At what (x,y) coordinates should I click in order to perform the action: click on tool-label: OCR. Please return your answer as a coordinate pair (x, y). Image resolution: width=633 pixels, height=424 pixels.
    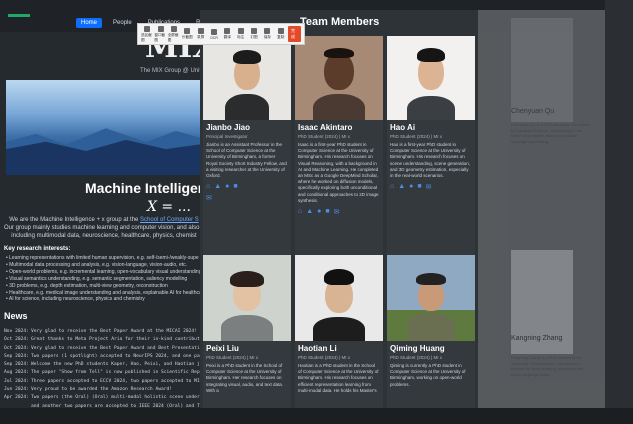
    Looking at the image, I should click on (213, 37).